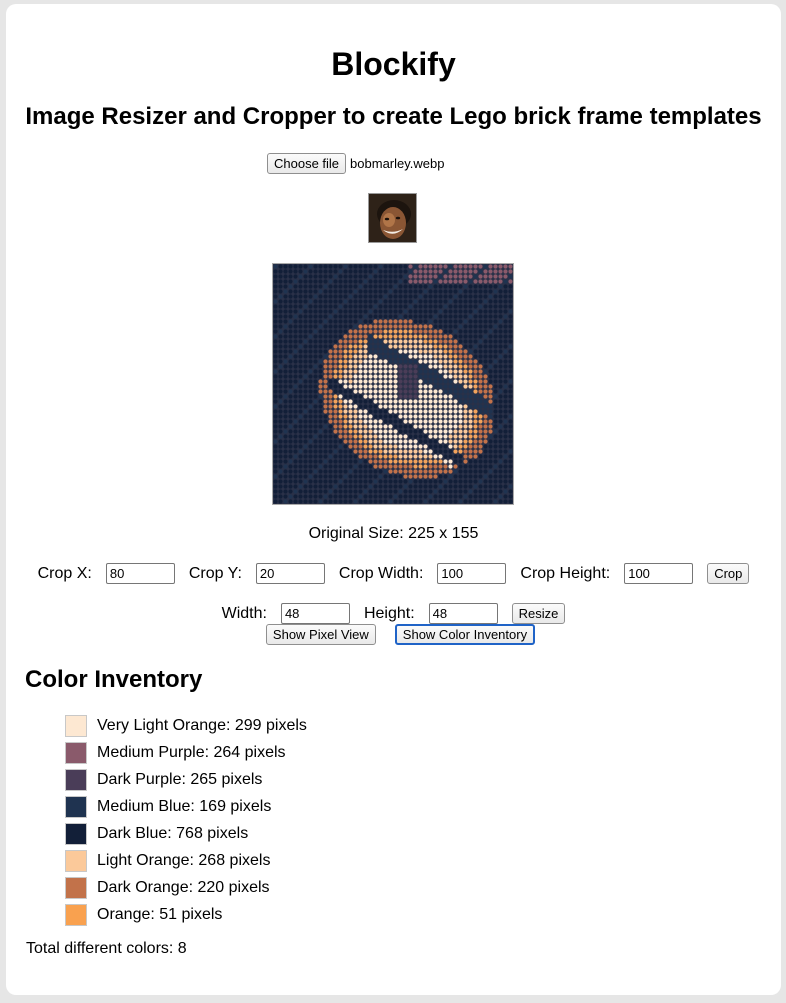 The height and width of the screenshot is (1003, 786). Describe the element at coordinates (140, 573) in the screenshot. I see `crop-x-input` at that location.